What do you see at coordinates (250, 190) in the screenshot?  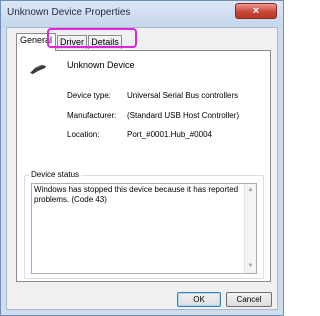 I see `scroll-up-arrow-icon: ▲` at bounding box center [250, 190].